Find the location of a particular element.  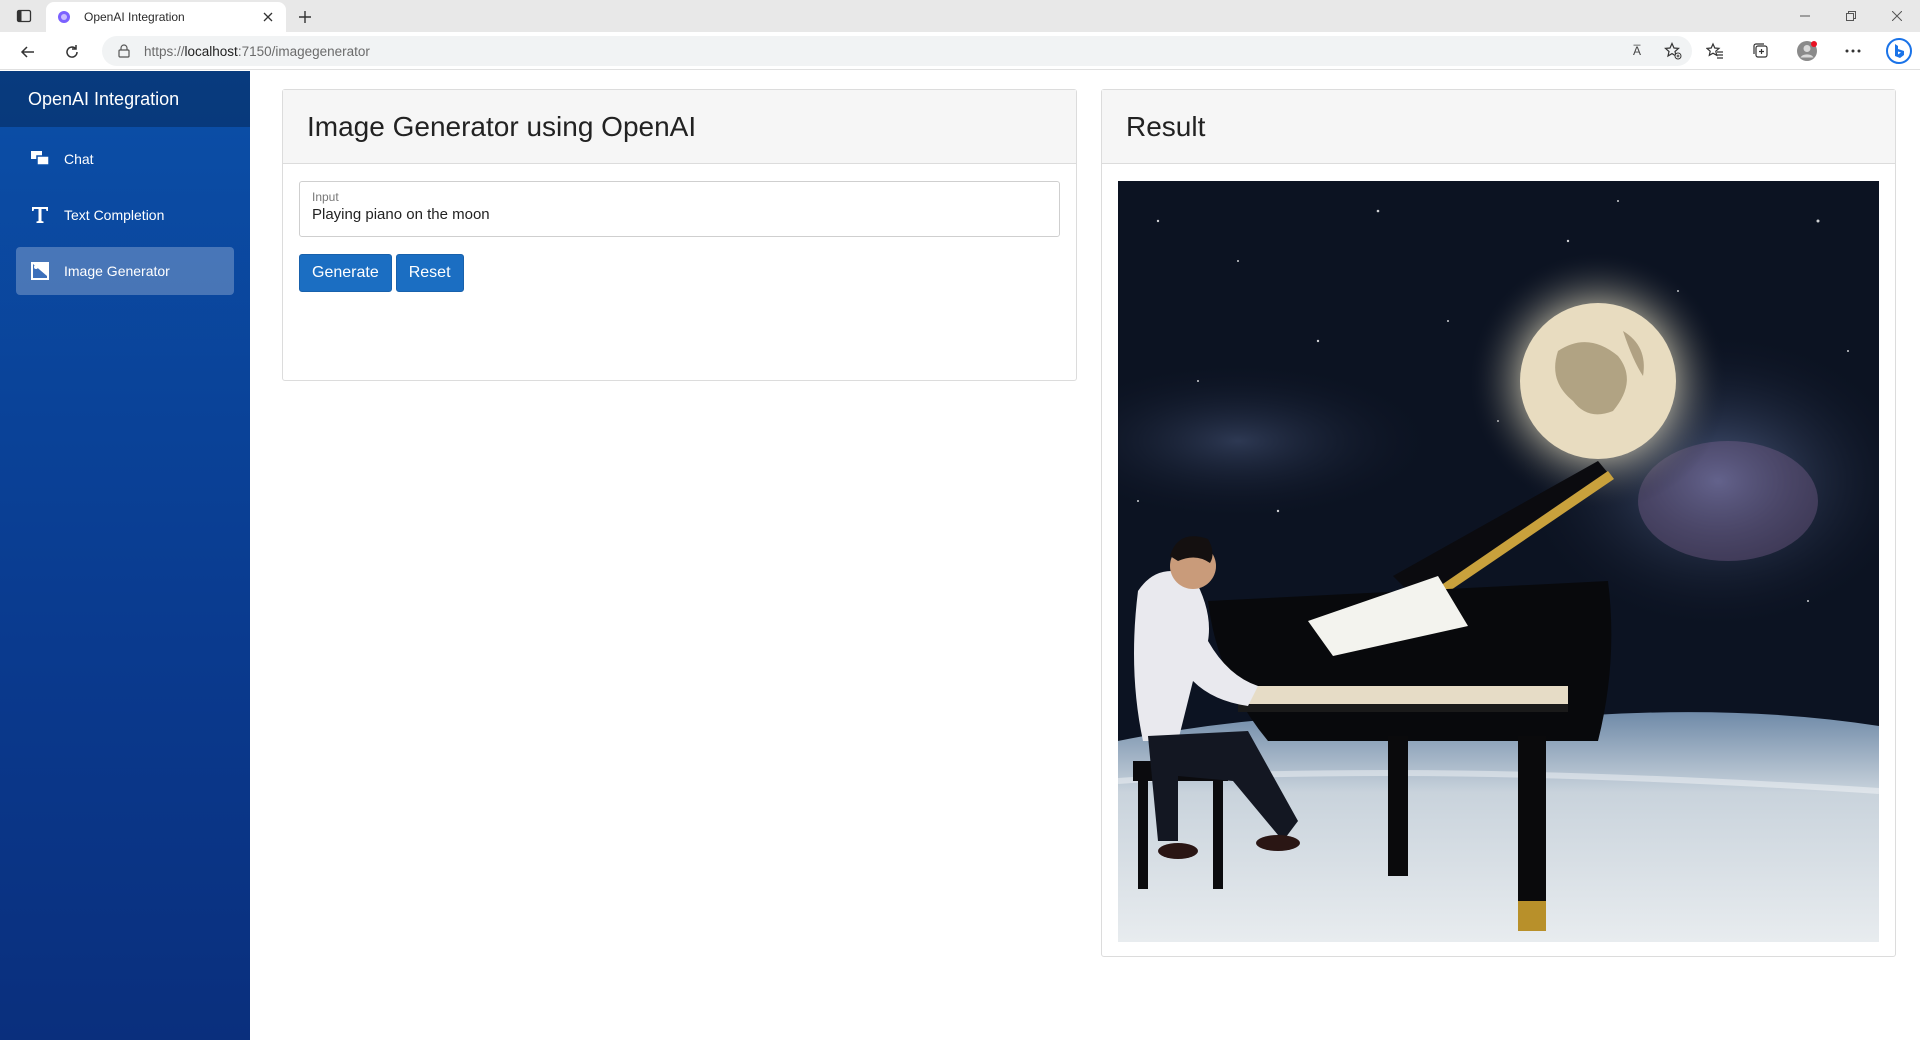

generate-button: Generate is located at coordinates (345, 273).